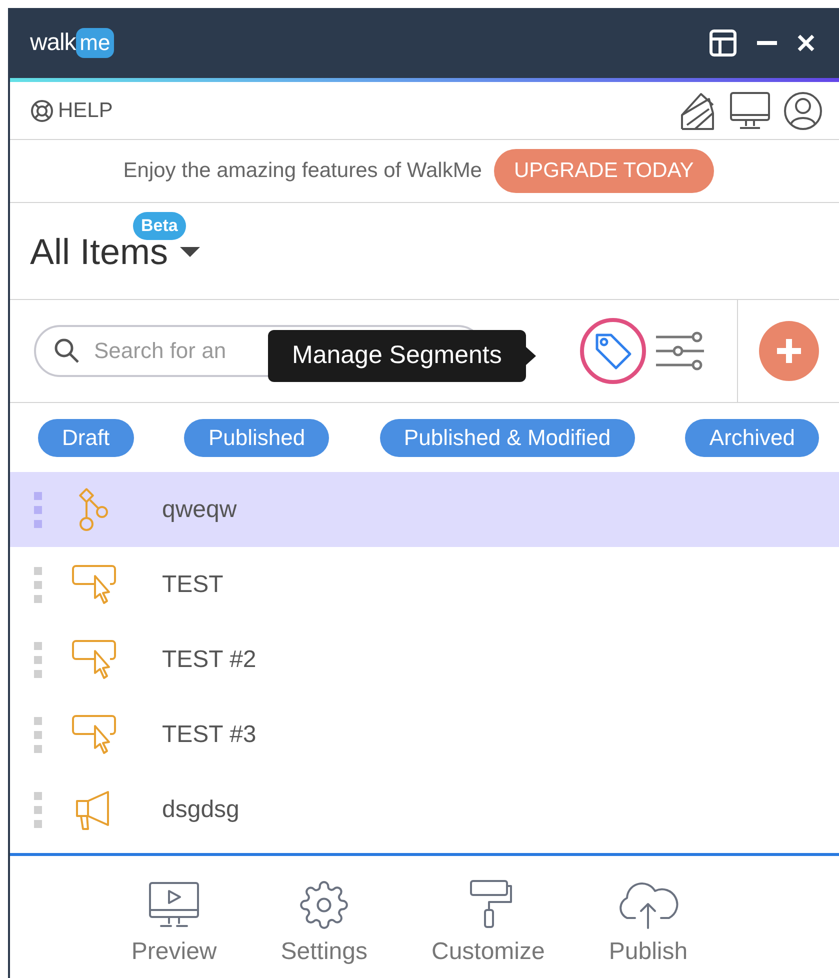 The height and width of the screenshot is (978, 839). I want to click on beta-badge: Beta, so click(159, 226).